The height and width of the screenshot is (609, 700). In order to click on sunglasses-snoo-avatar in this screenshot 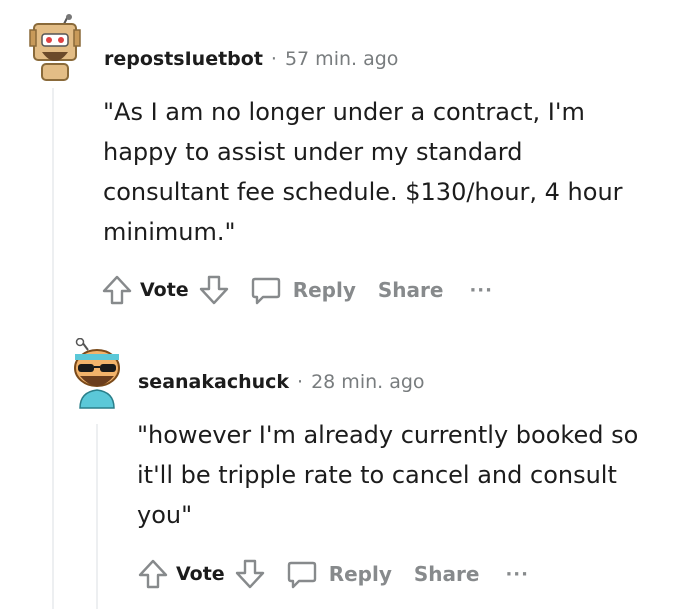, I will do `click(97, 373)`.